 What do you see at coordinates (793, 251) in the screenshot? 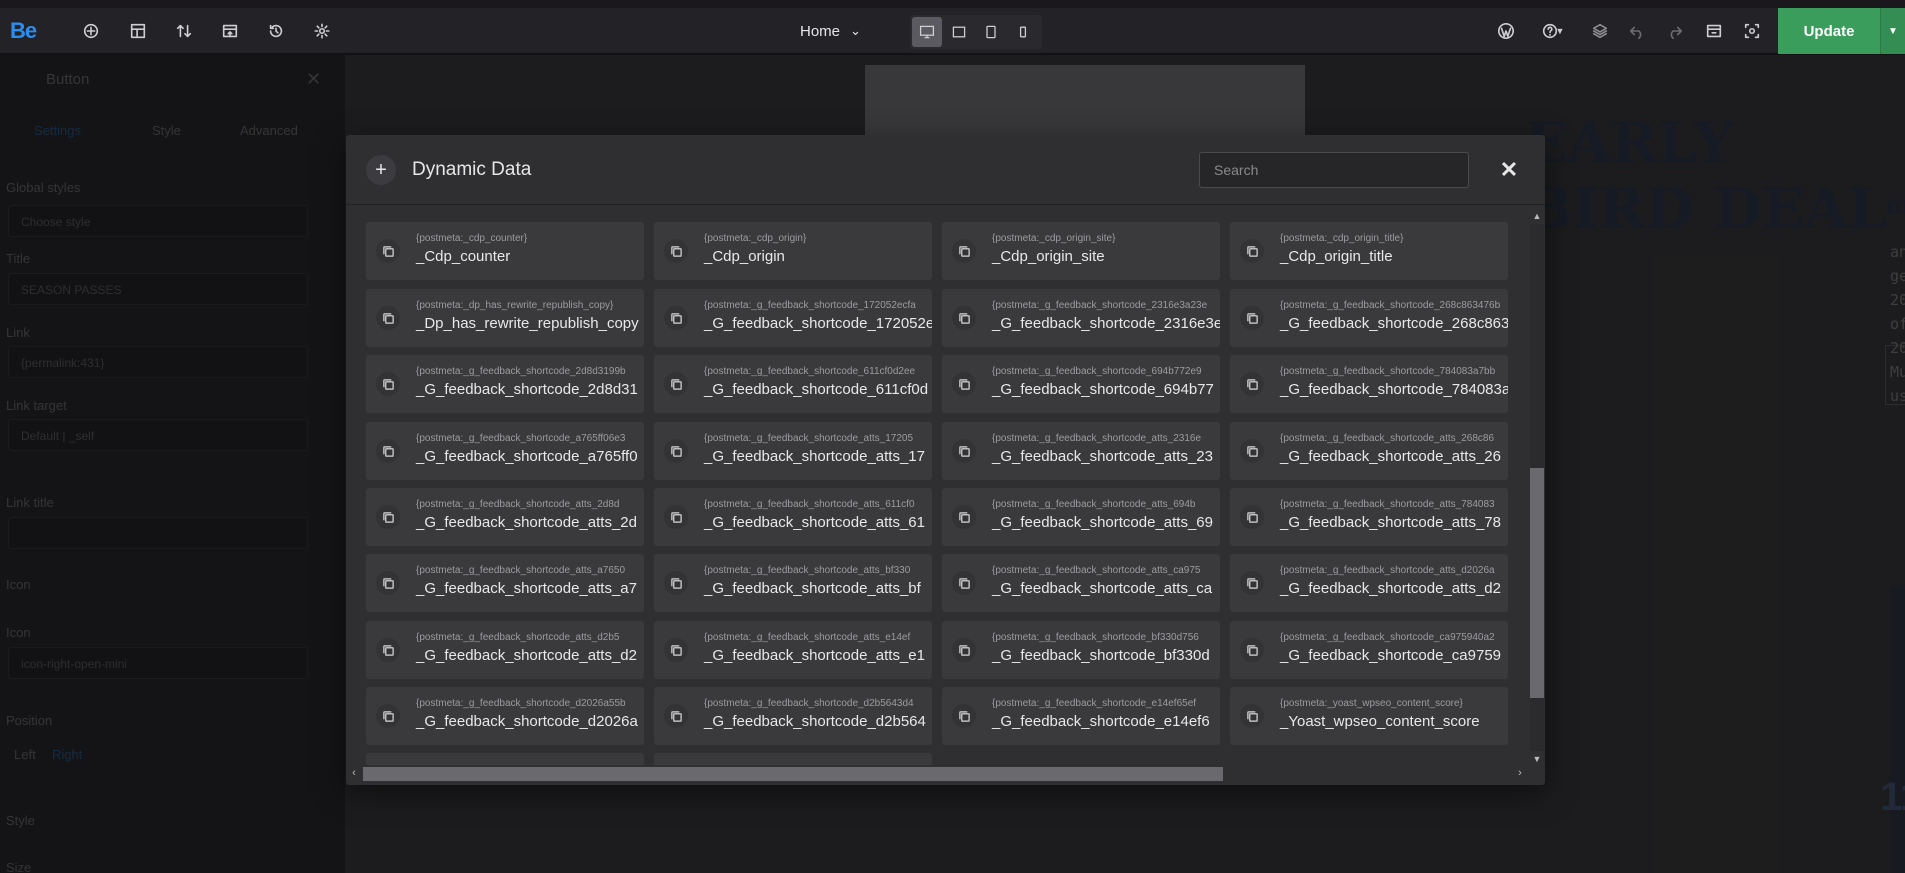
I see `dynamic-data-card: {postmeta:_cdp_origin} _Cdp_origin` at bounding box center [793, 251].